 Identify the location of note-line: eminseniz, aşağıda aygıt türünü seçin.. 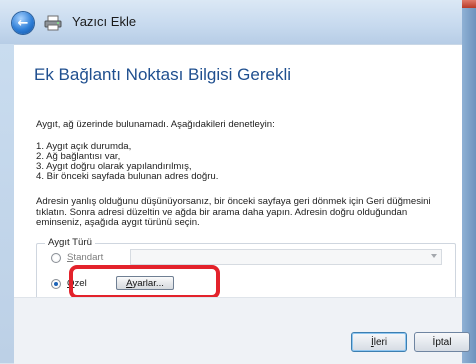
(118, 222).